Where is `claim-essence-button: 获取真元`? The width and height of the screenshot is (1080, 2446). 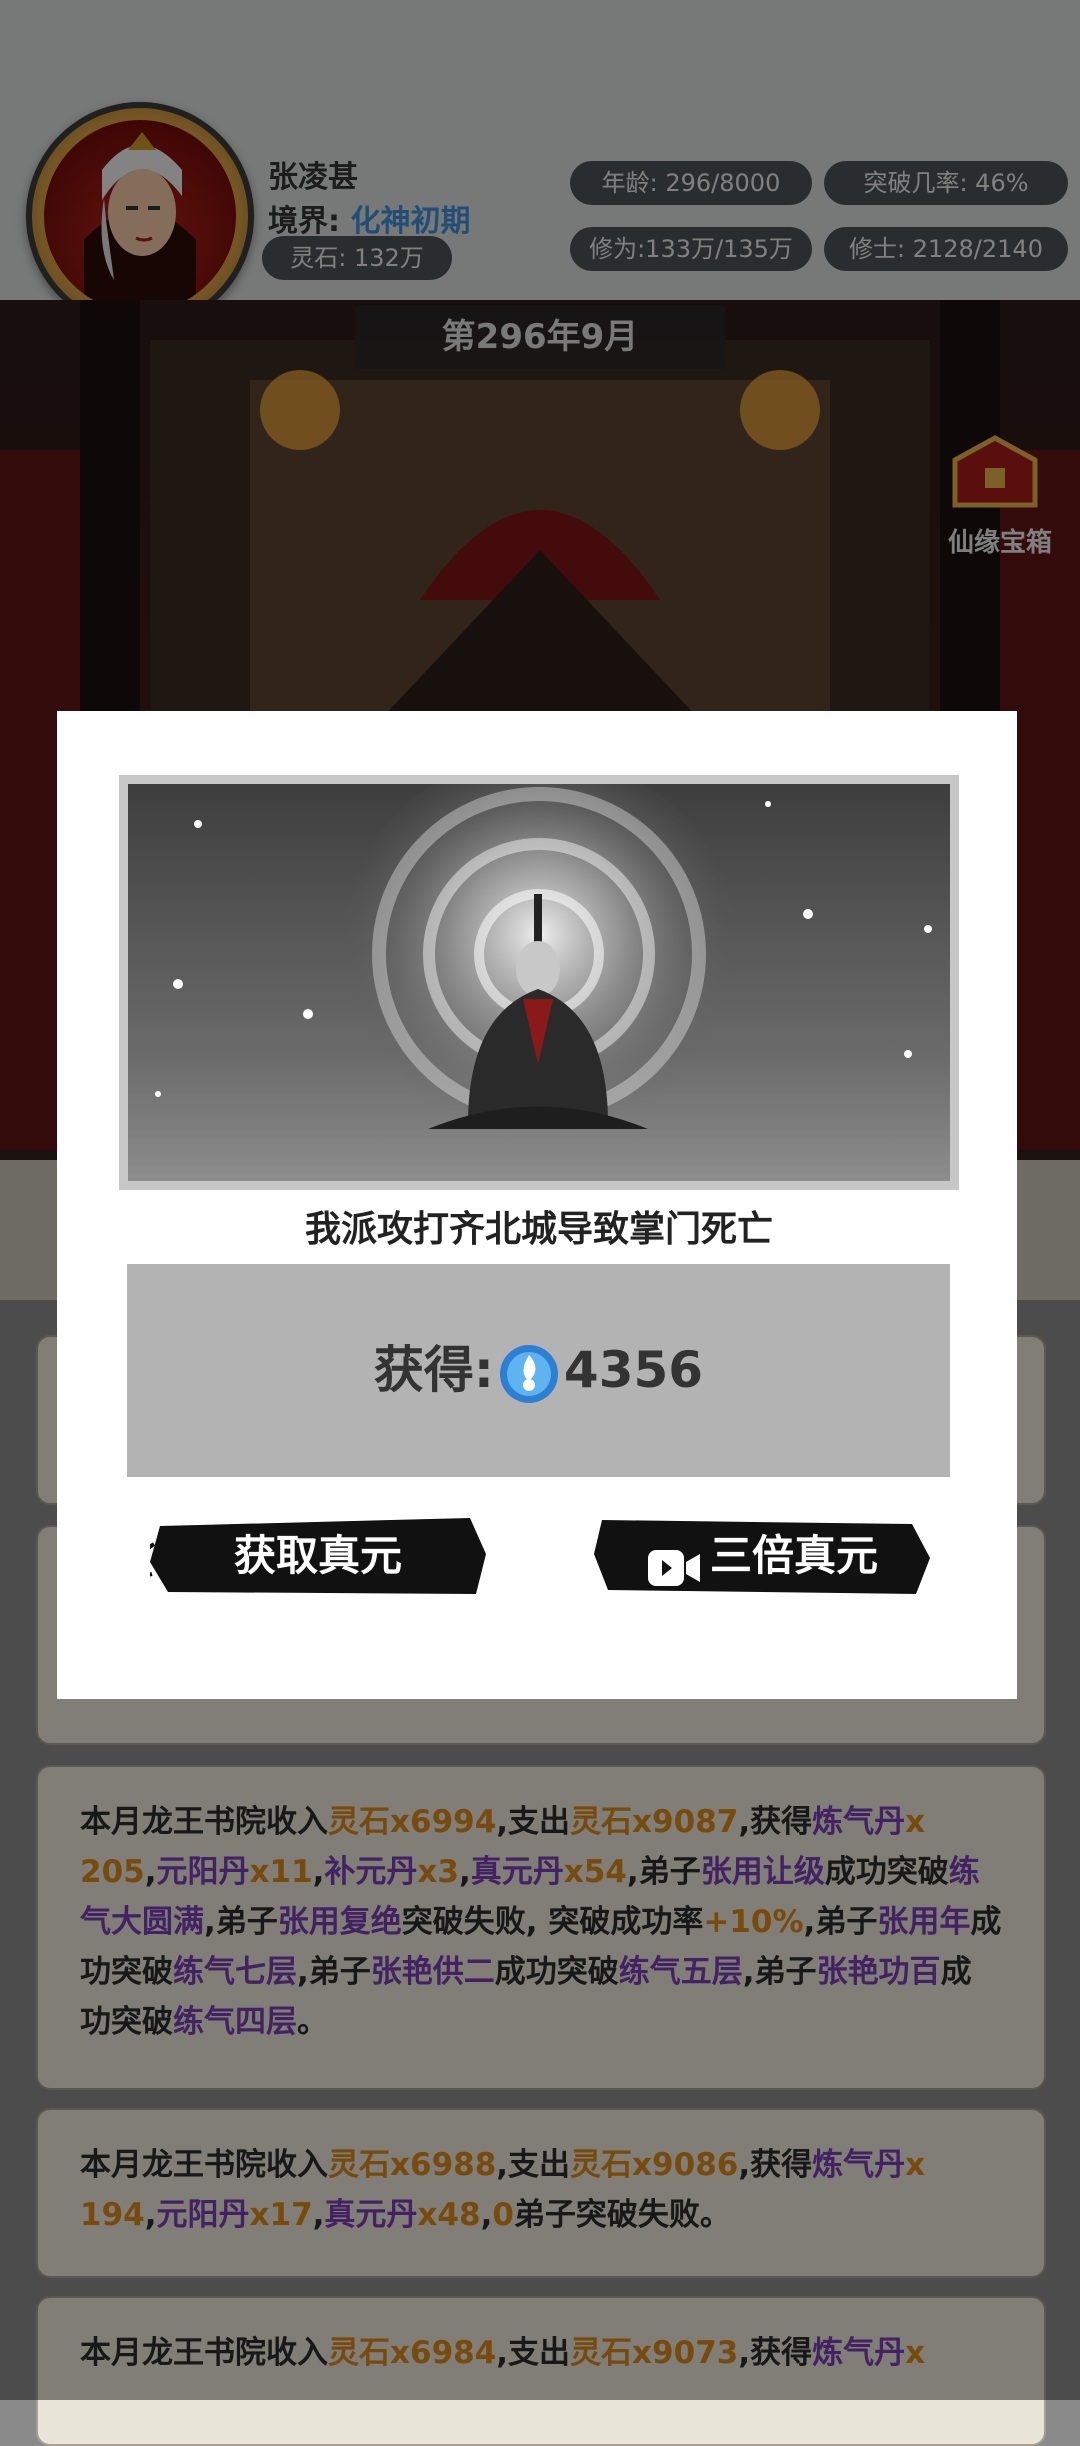
claim-essence-button: 获取真元 is located at coordinates (318, 1556).